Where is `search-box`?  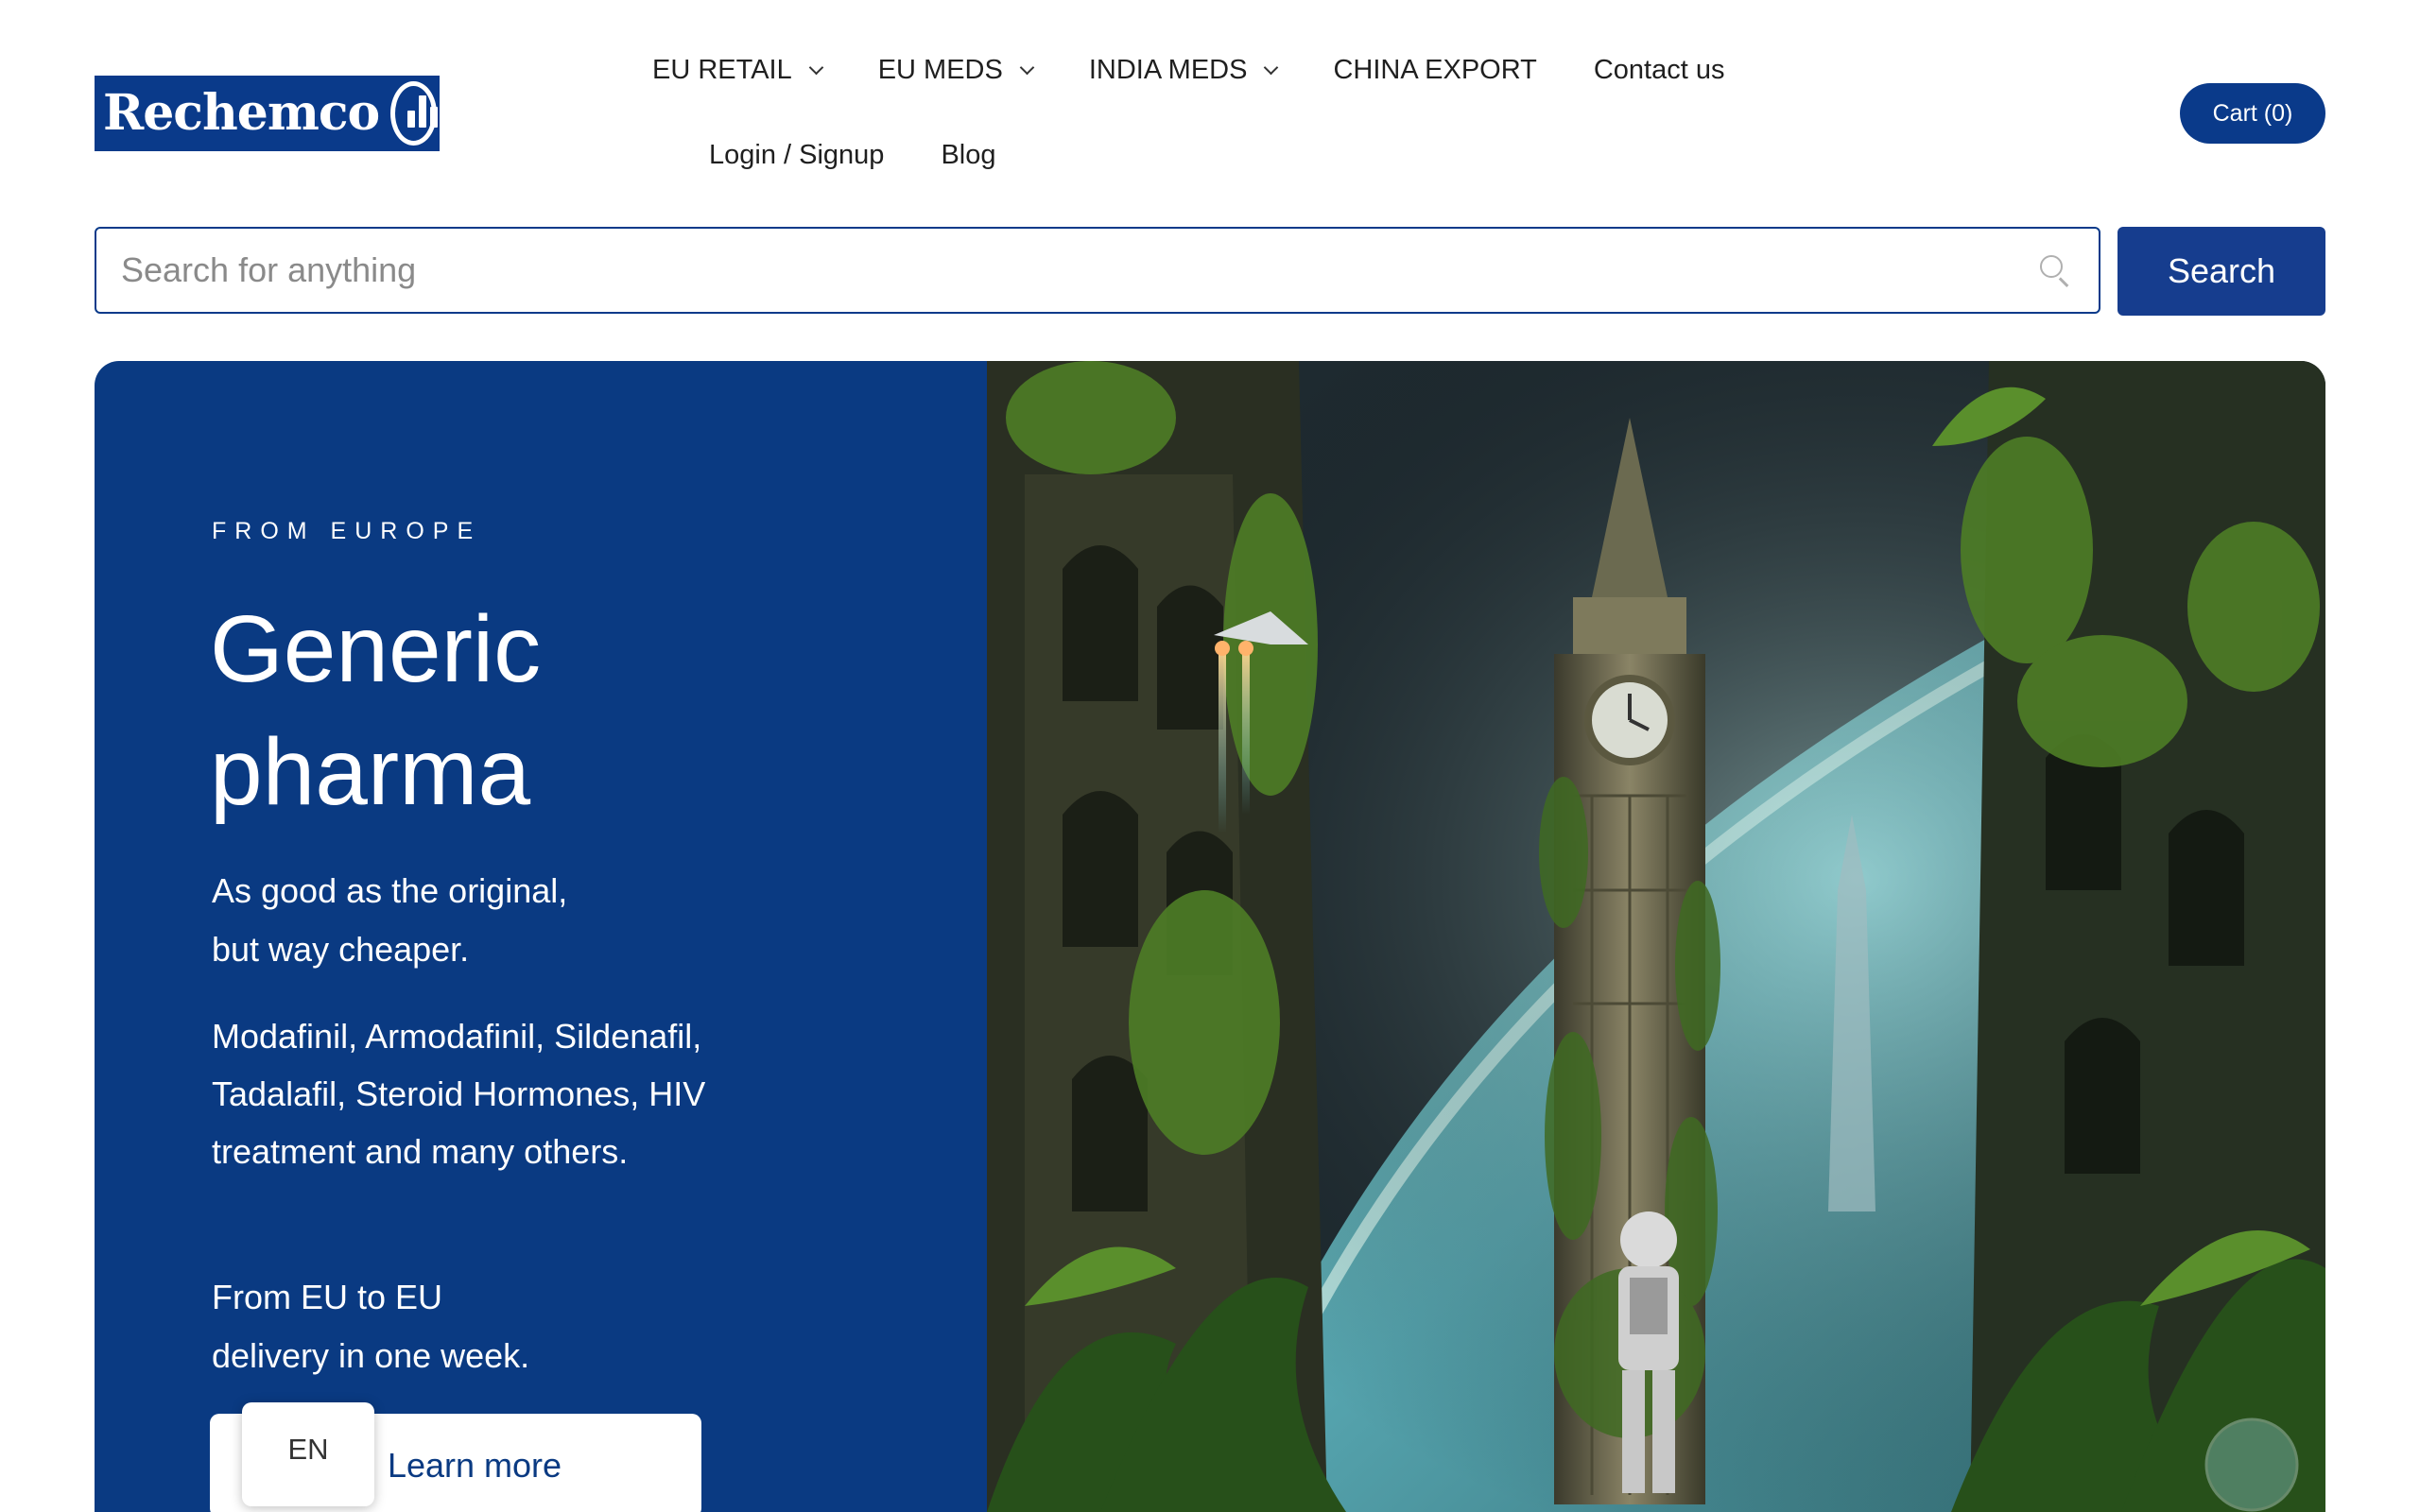 search-box is located at coordinates (1097, 270).